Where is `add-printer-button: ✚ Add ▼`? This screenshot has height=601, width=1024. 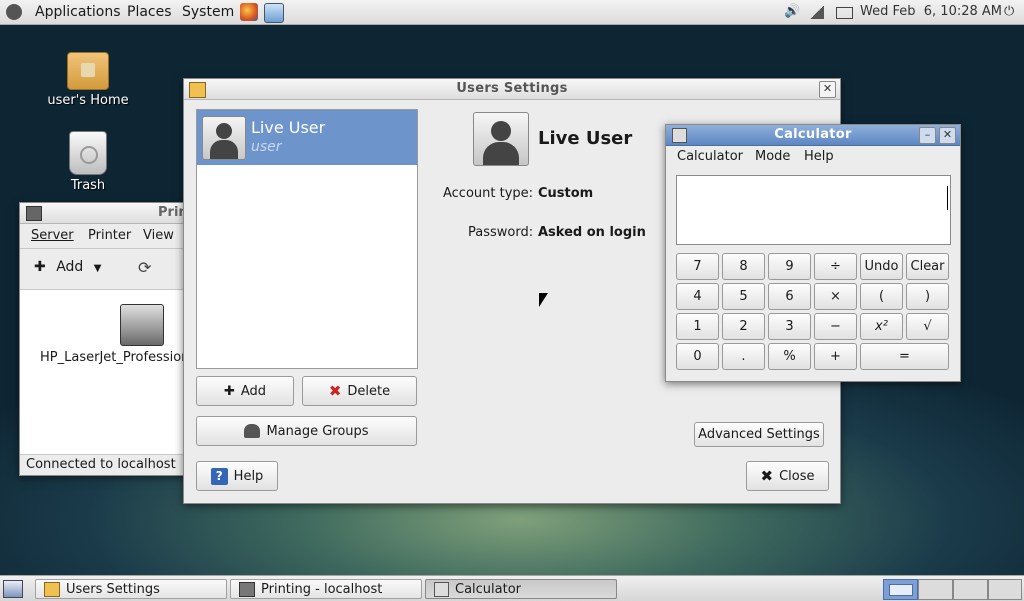 add-printer-button: ✚ Add ▼ is located at coordinates (67, 267).